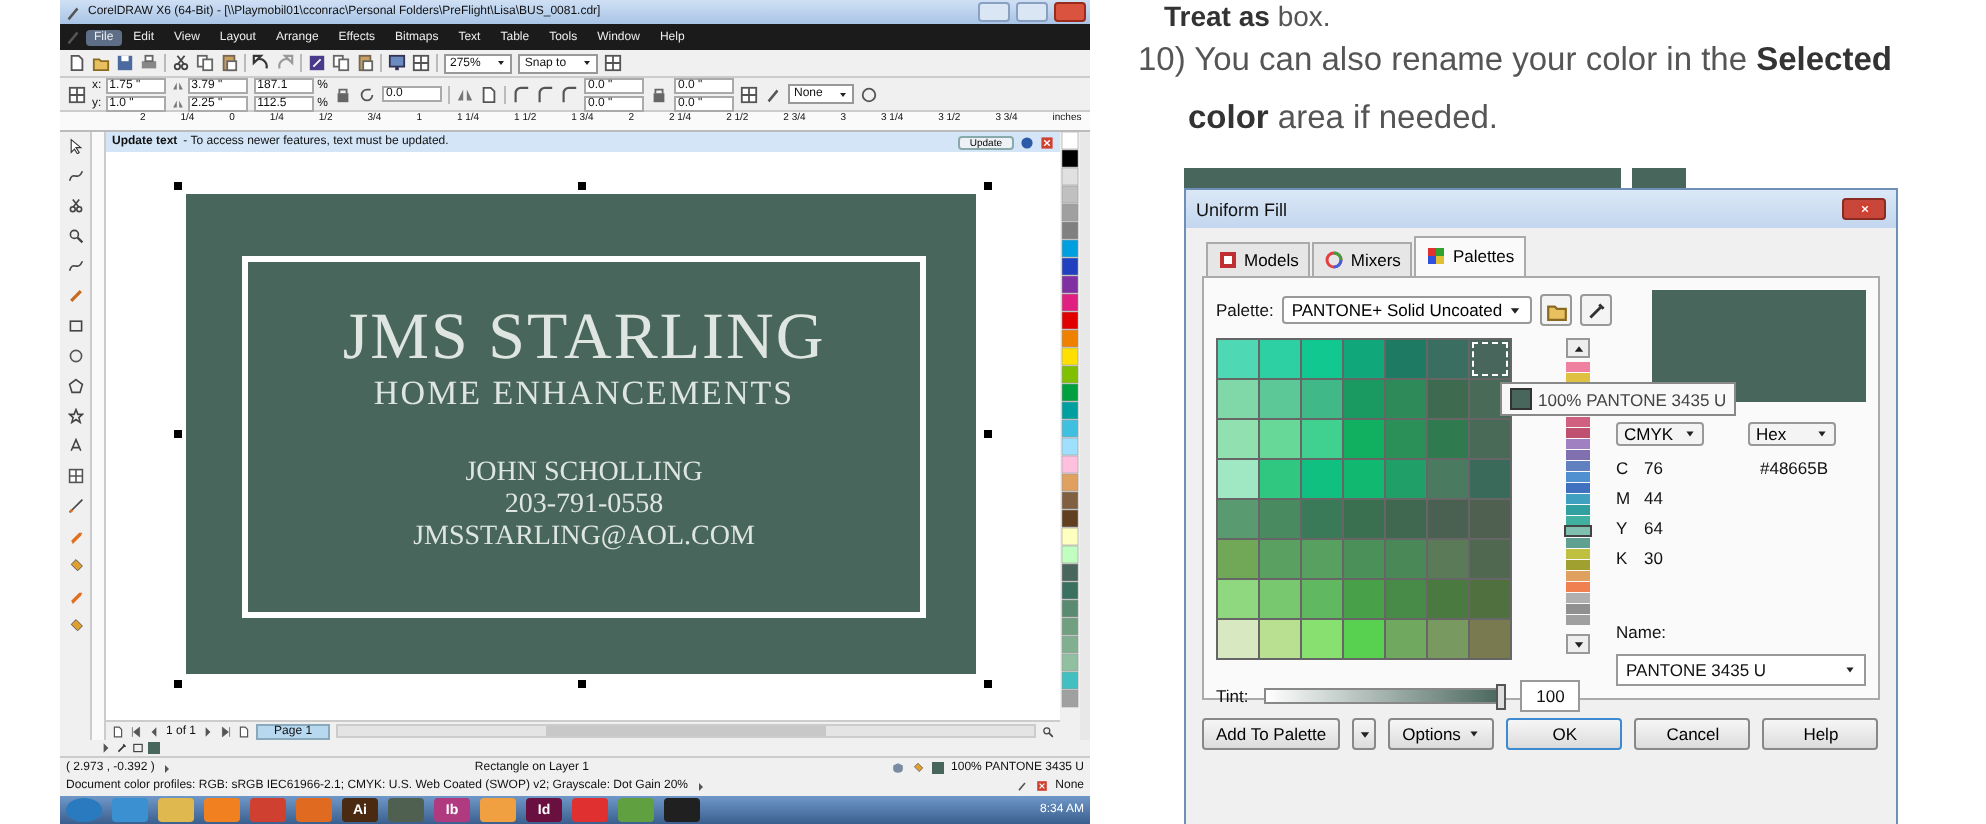 The height and width of the screenshot is (824, 1986). What do you see at coordinates (118, 731) in the screenshot?
I see `add-page-icon` at bounding box center [118, 731].